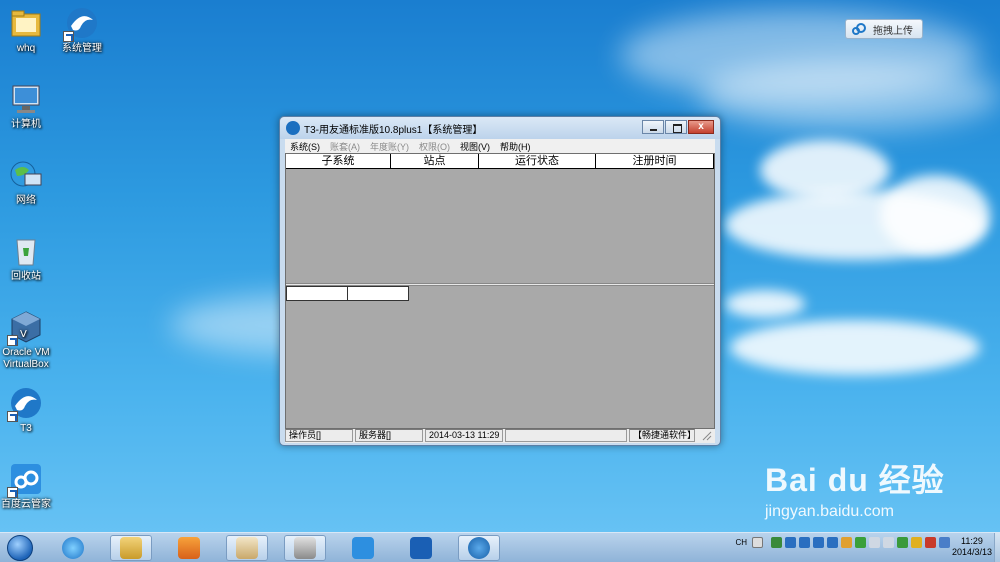 The image size is (1000, 562). I want to click on desktop-icon-label: whq, so click(26, 48).